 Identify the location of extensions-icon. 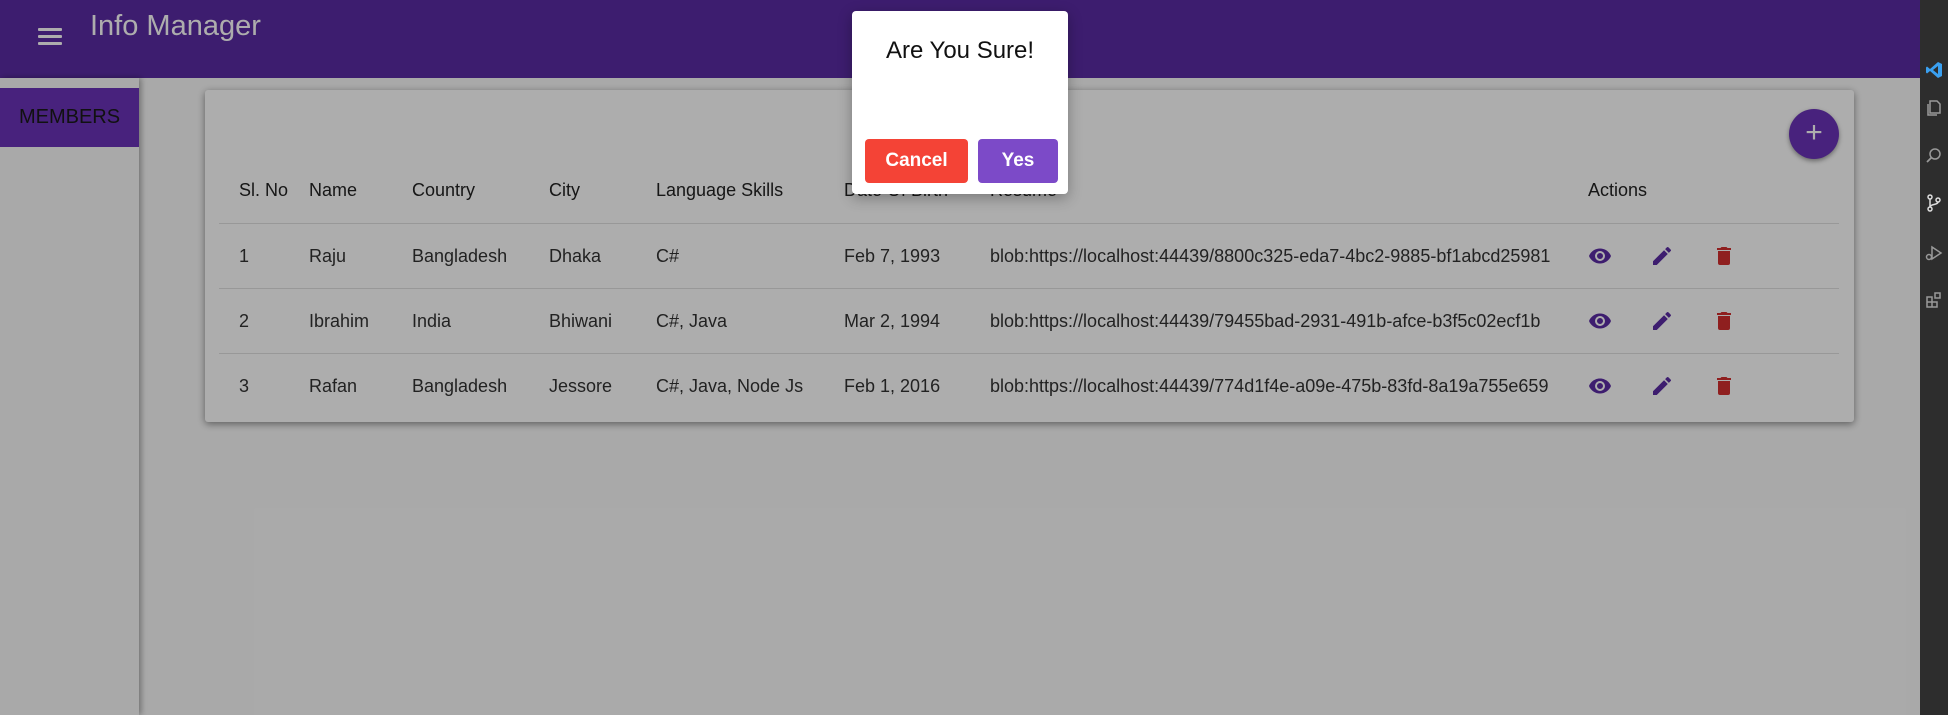
(1934, 300).